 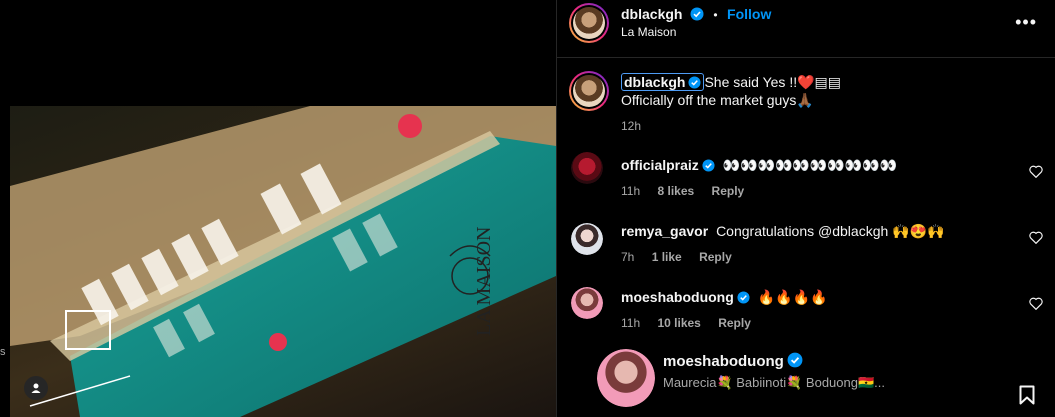 What do you see at coordinates (589, 23) in the screenshot?
I see `author-avatar` at bounding box center [589, 23].